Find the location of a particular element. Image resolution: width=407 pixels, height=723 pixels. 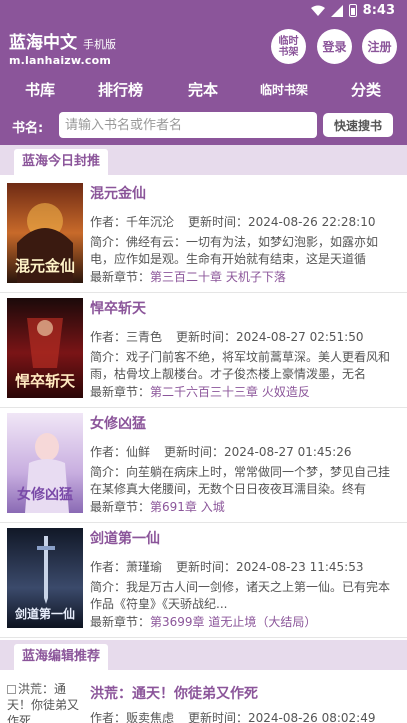

book-cover-art: 女修凶猛 is located at coordinates (45, 463).